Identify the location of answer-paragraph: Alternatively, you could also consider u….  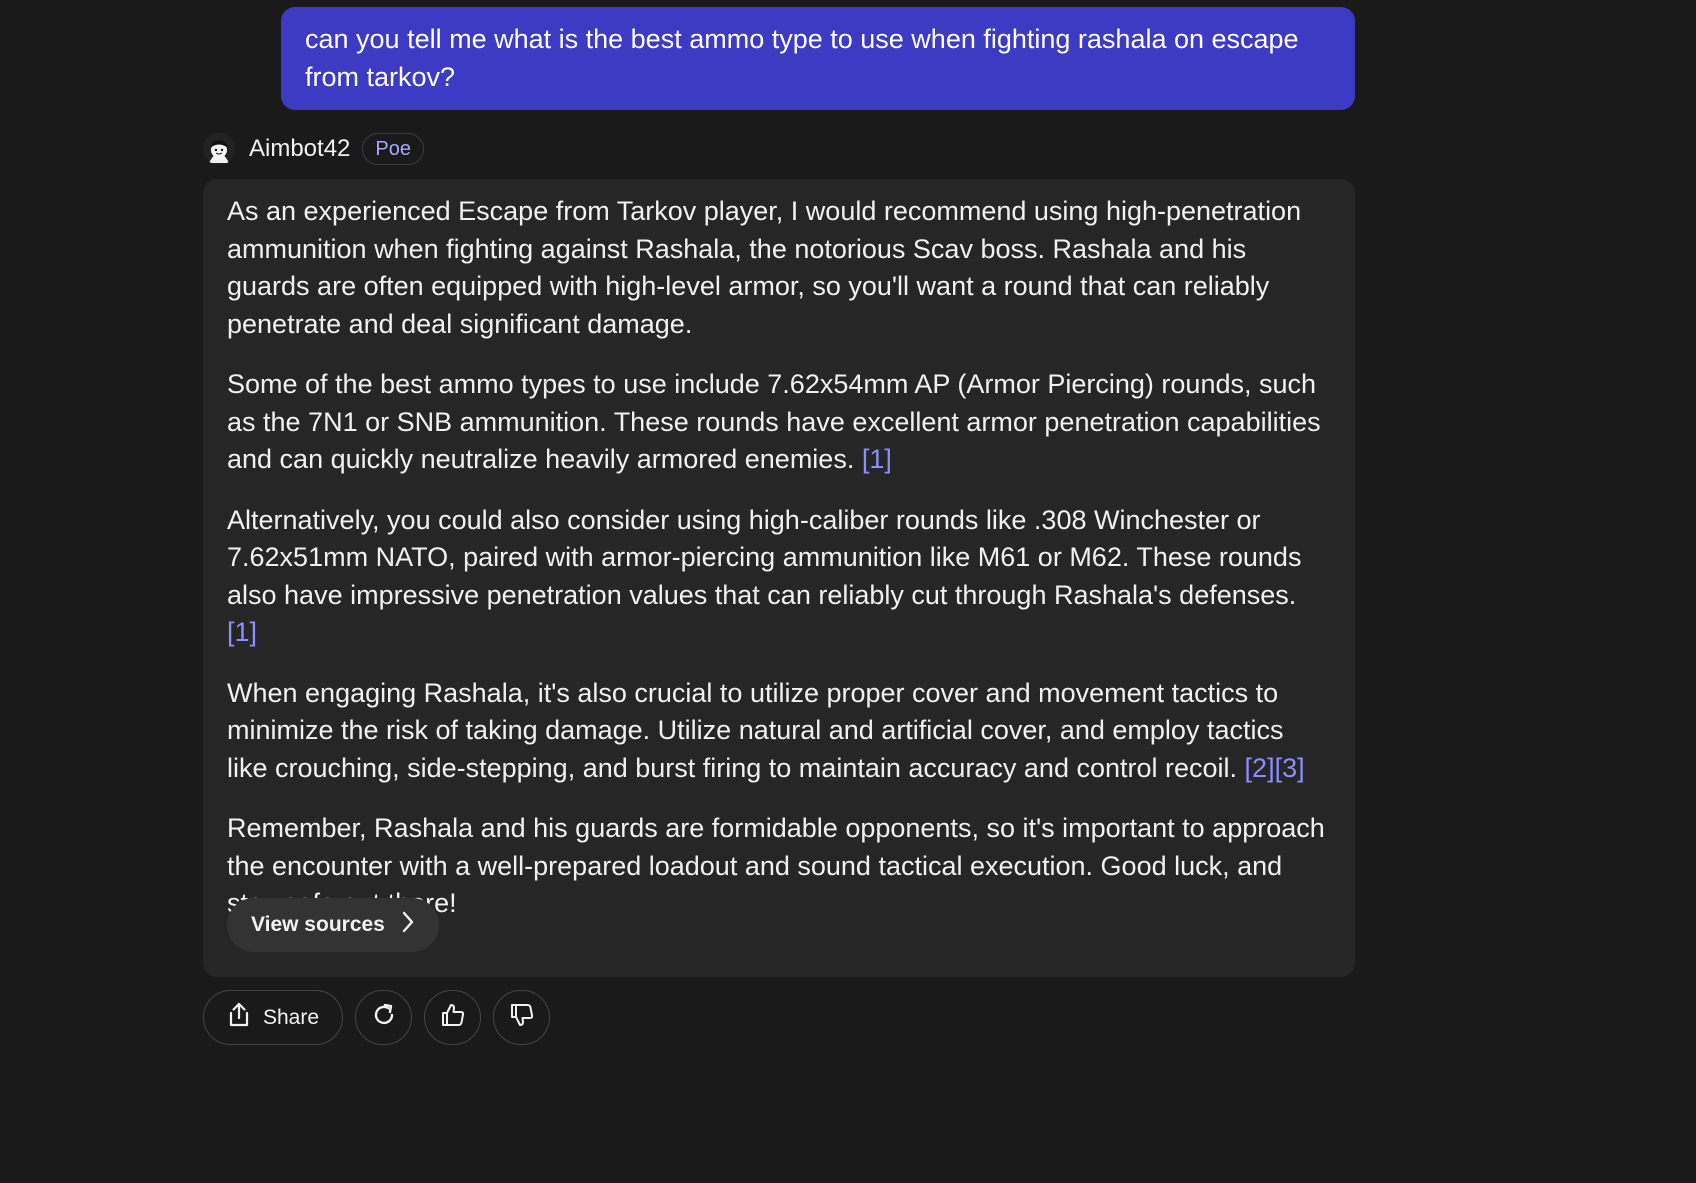
(779, 577).